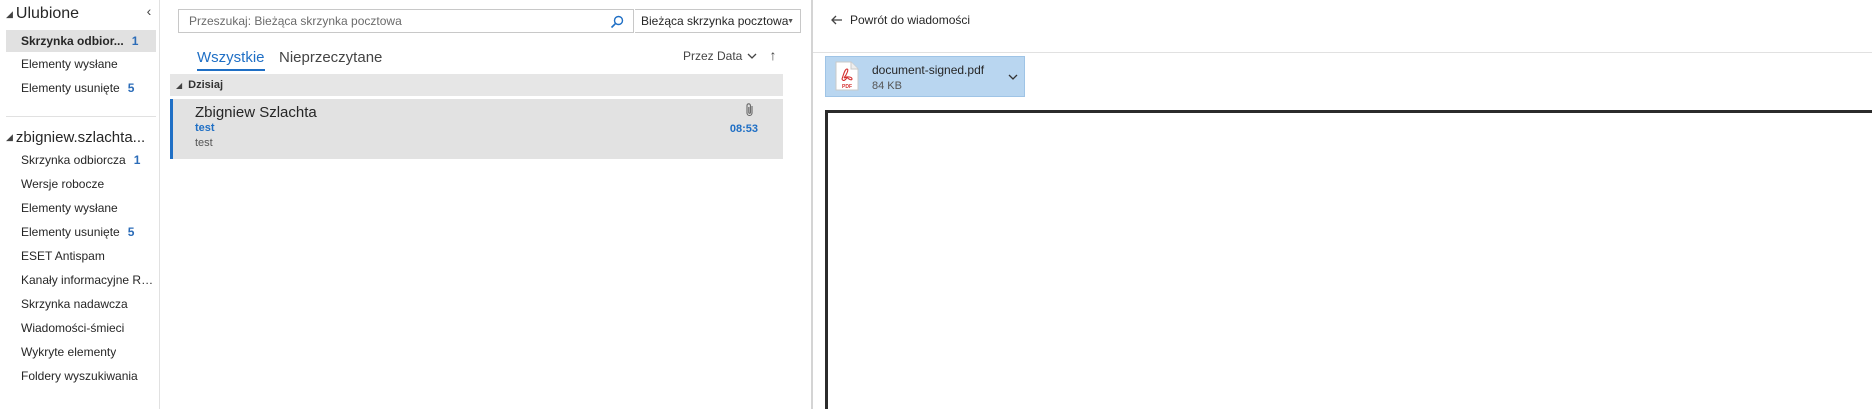 The width and height of the screenshot is (1872, 409). I want to click on folder-junk: Wiadomości-śmieci, so click(81, 328).